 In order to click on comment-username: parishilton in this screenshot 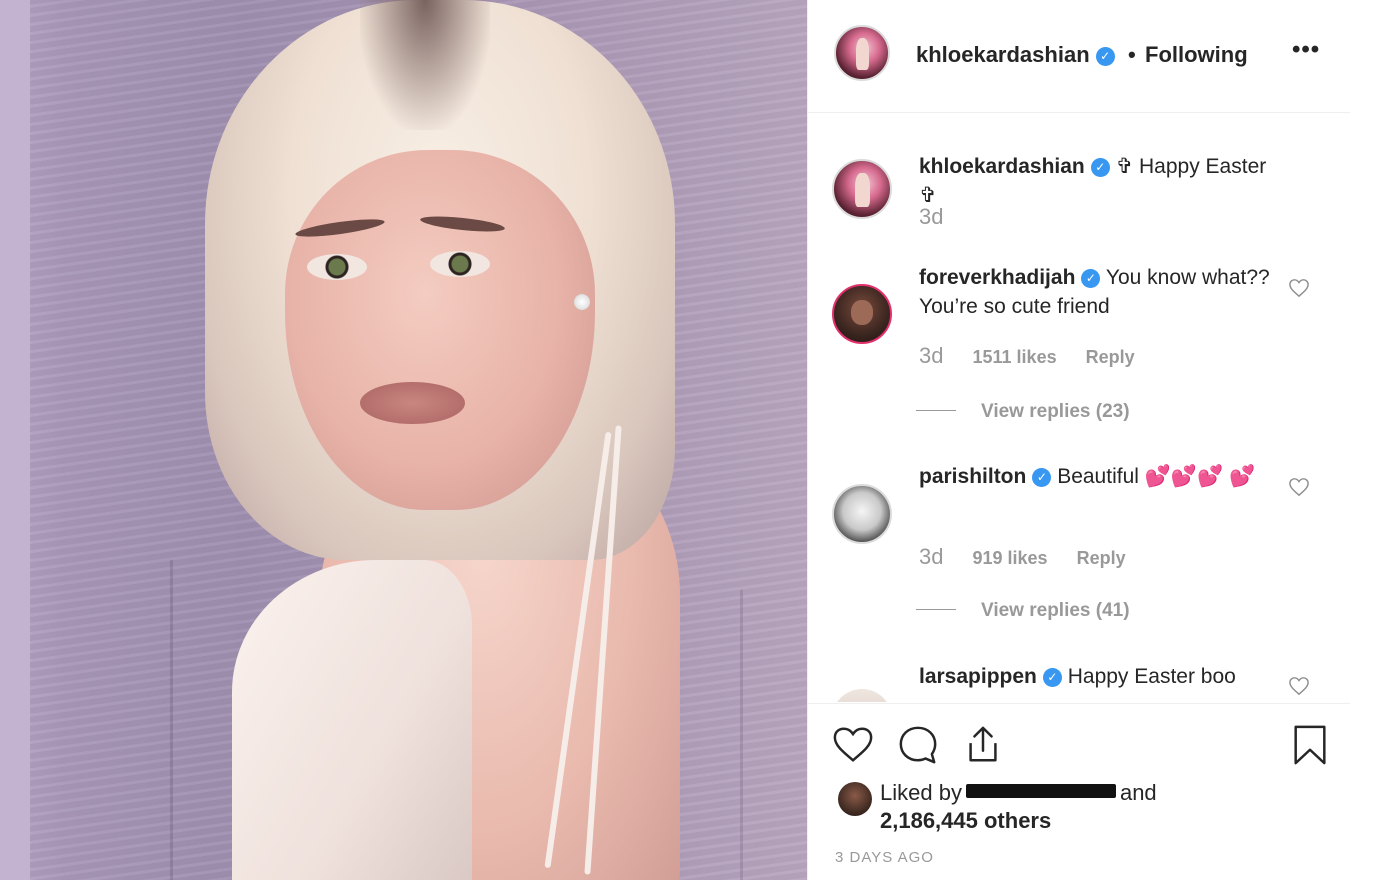, I will do `click(972, 476)`.